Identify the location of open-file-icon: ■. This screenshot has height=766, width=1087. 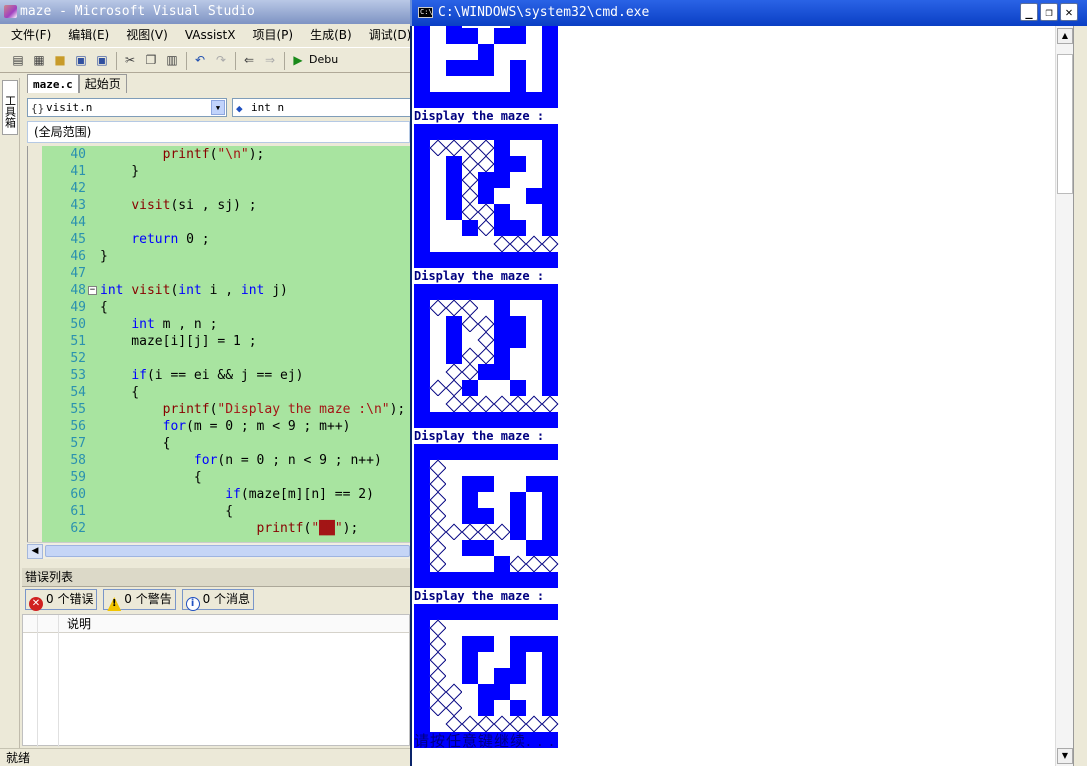
(60, 60).